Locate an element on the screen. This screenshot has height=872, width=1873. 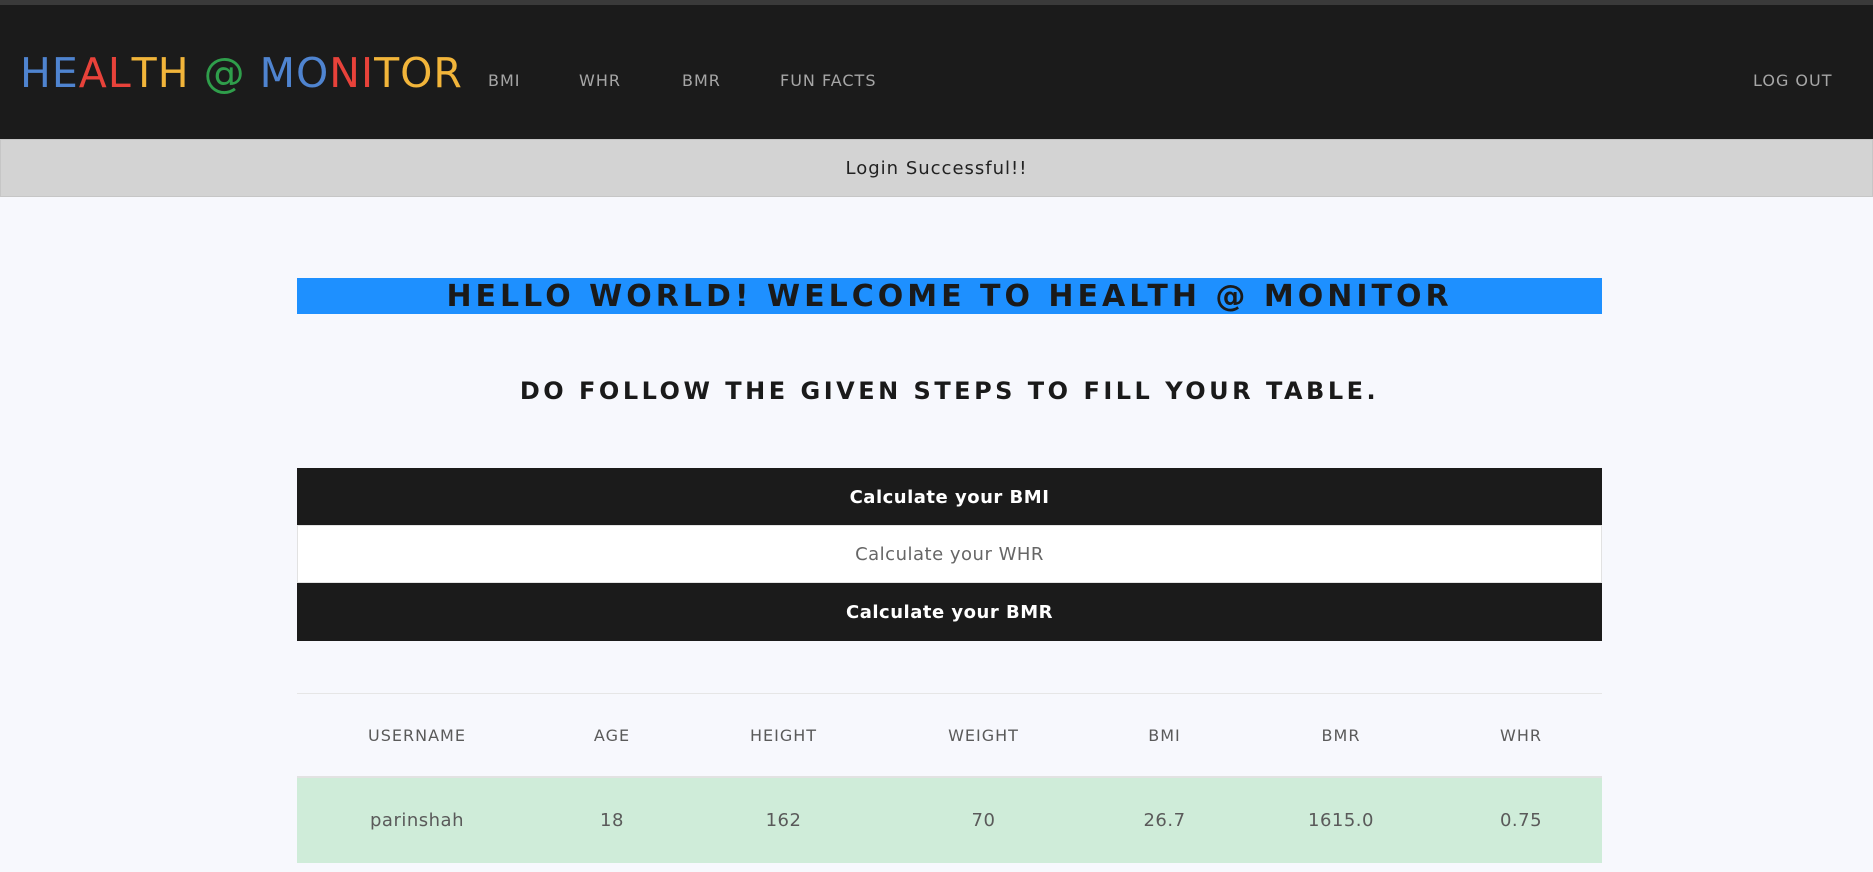
calculate-whr-button: Calculate your WHR is located at coordinates (949, 554).